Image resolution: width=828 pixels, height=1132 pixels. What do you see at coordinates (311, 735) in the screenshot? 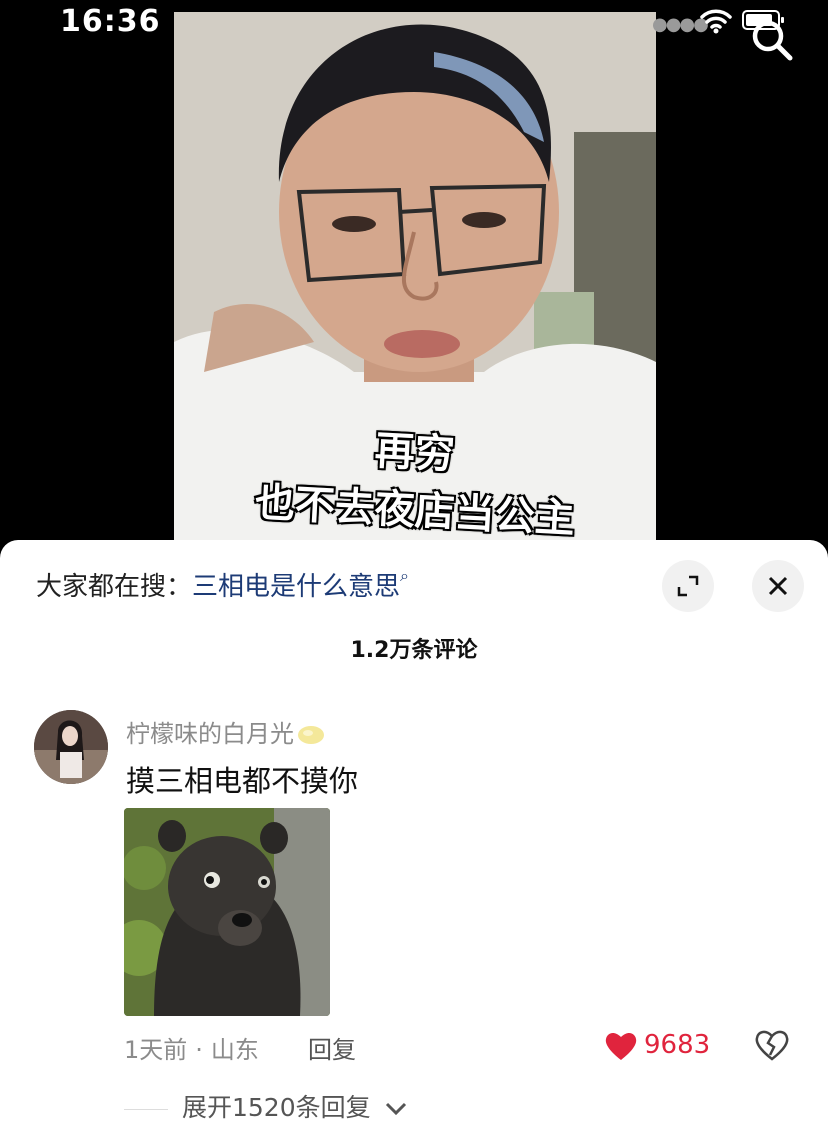
I see `lemon-icon` at bounding box center [311, 735].